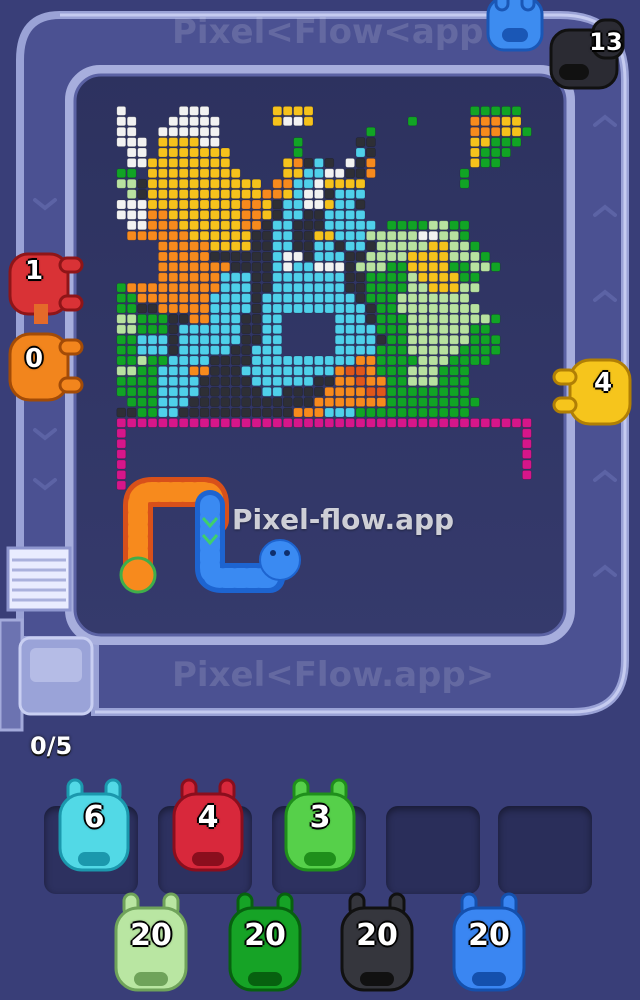 The width and height of the screenshot is (640, 1000). What do you see at coordinates (377, 944) in the screenshot?
I see `black-shooter: 20` at bounding box center [377, 944].